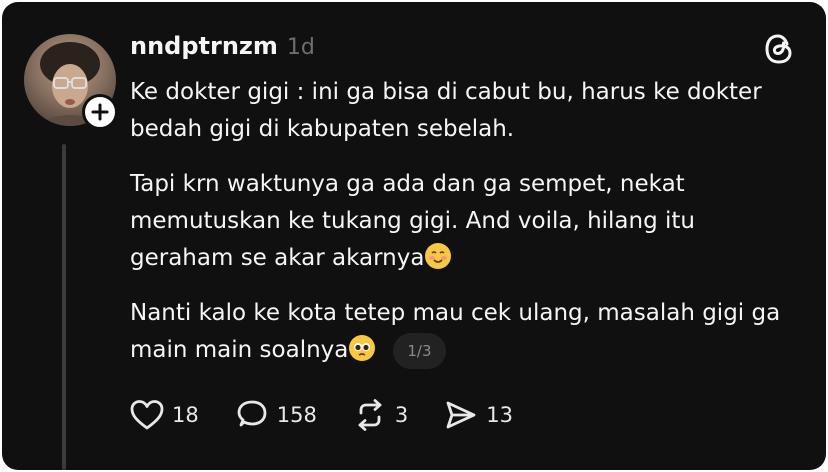 The height and width of the screenshot is (472, 828). Describe the element at coordinates (296, 415) in the screenshot. I see `reply-count: 158` at that location.